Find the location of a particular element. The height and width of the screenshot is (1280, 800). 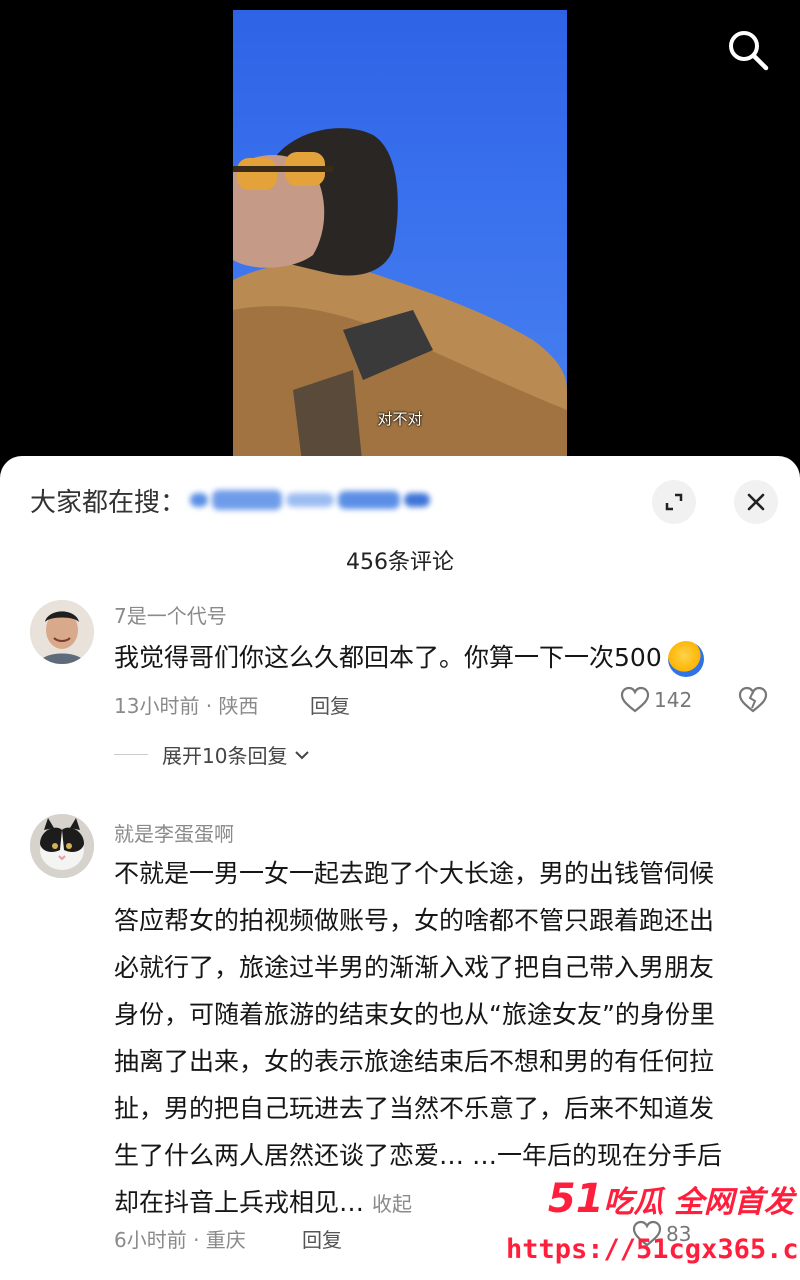

expand-replies-label: 展开10条回复 is located at coordinates (225, 756).